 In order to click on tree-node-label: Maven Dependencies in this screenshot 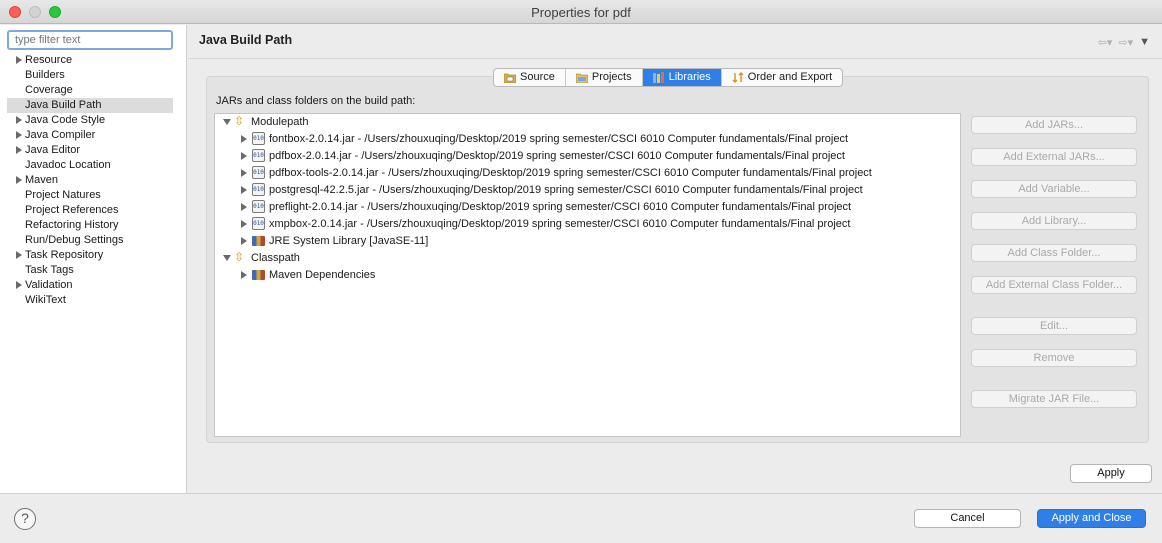, I will do `click(322, 275)`.